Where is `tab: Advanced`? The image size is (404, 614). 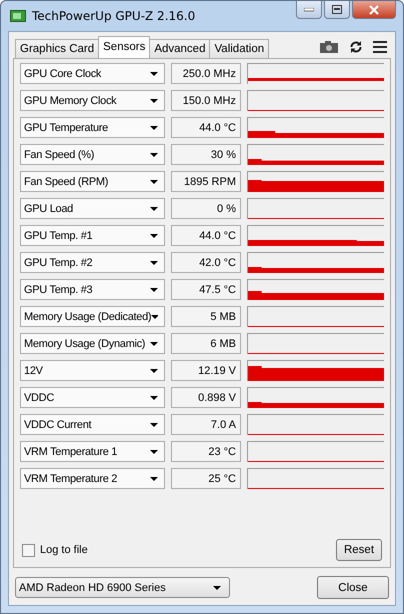
tab: Advanced is located at coordinates (179, 48).